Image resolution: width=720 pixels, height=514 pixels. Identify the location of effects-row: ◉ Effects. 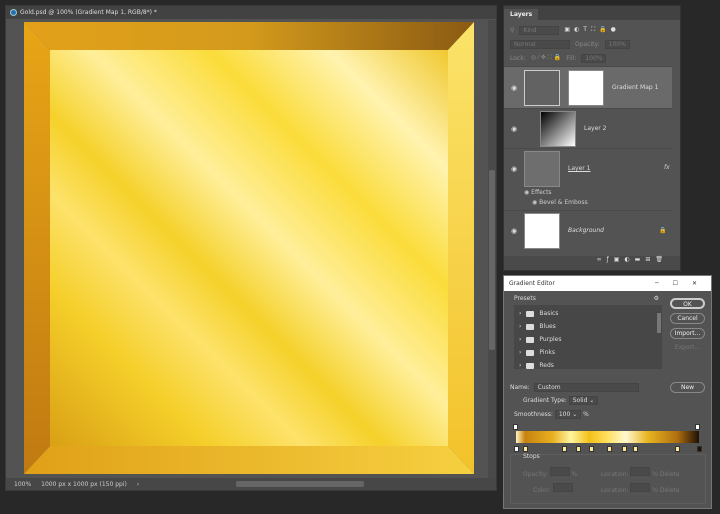
(538, 192).